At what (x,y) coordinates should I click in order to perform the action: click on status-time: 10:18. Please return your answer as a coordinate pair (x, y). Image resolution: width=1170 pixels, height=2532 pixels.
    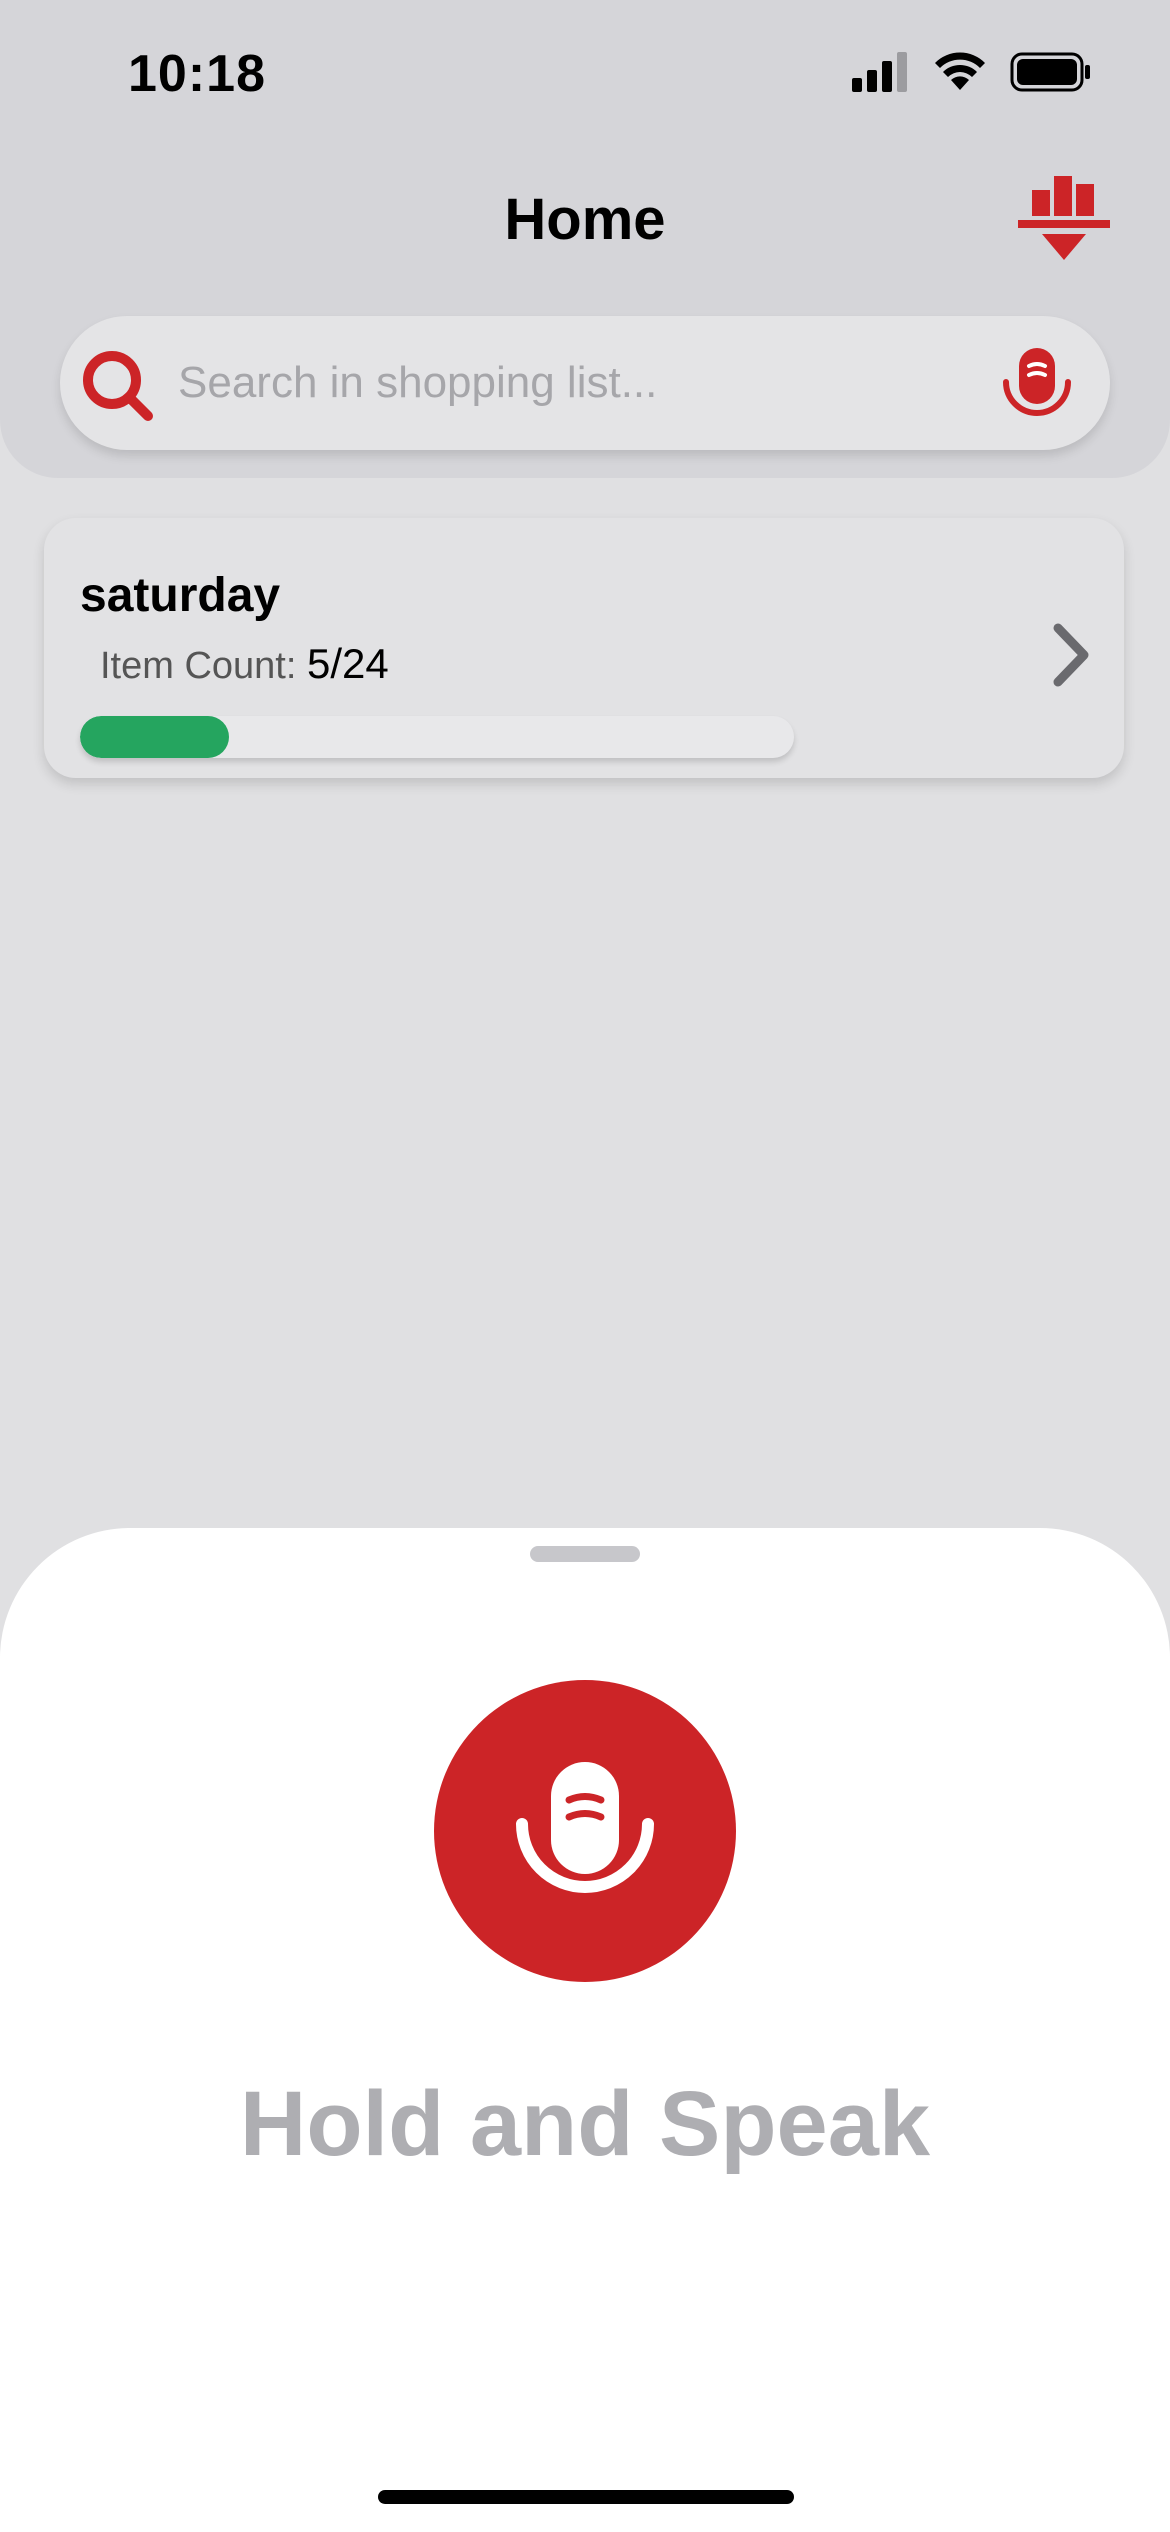
    Looking at the image, I should click on (197, 74).